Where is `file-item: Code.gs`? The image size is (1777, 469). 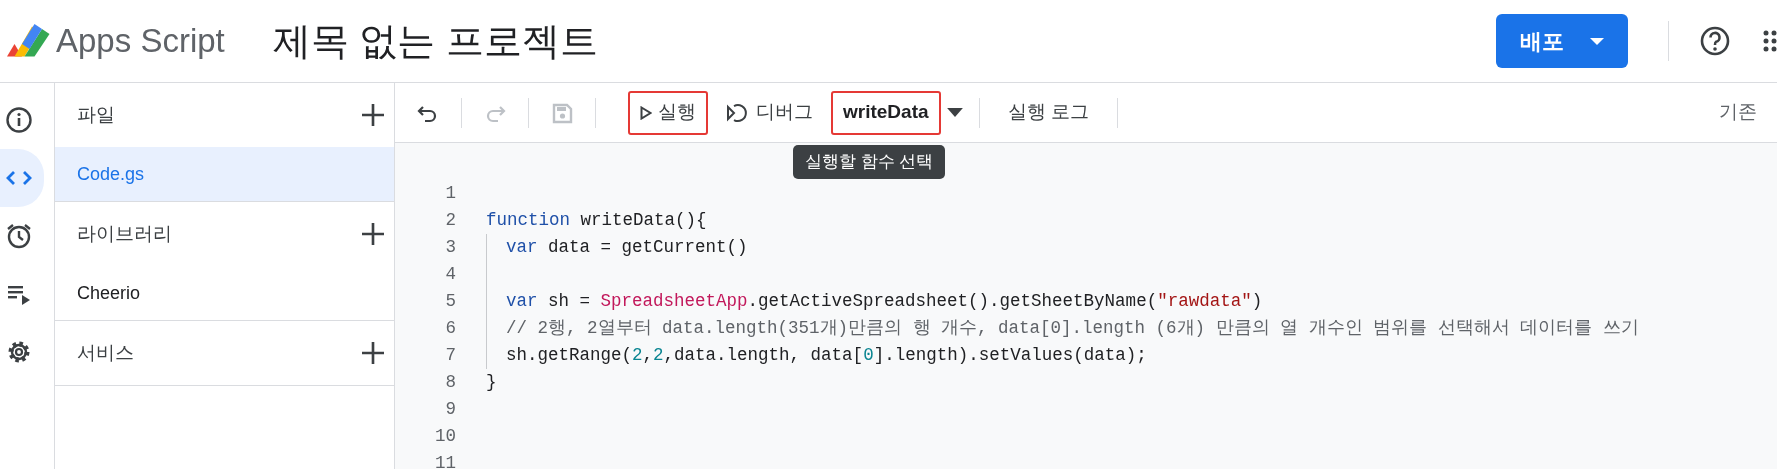 file-item: Code.gs is located at coordinates (224, 174).